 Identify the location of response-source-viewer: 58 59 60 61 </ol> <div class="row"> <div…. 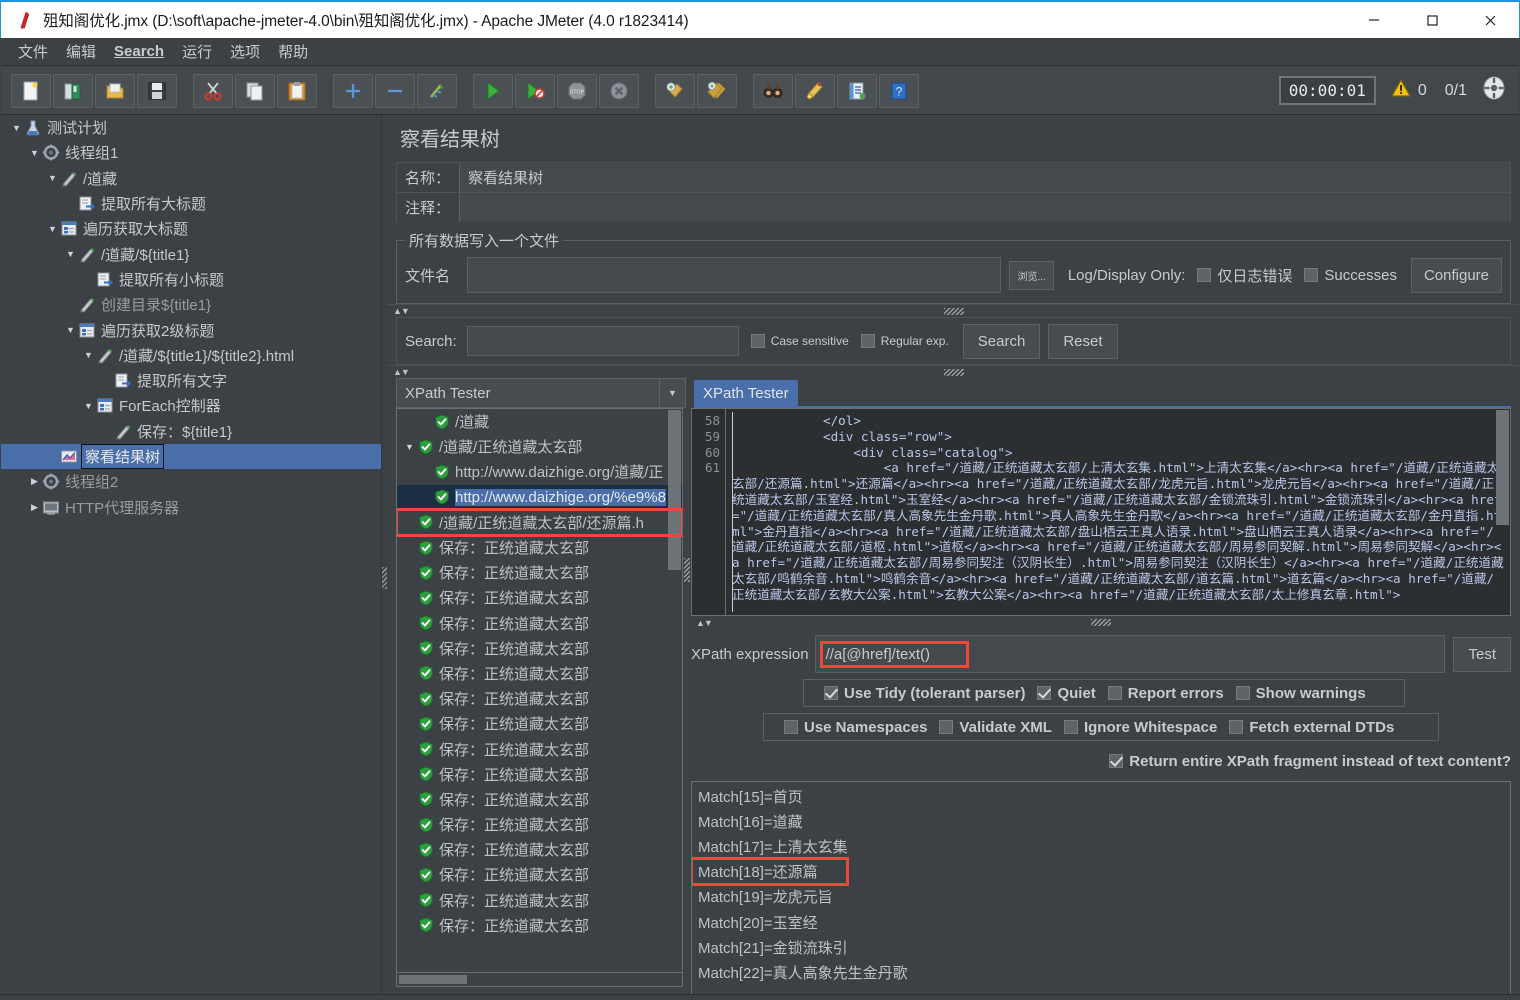
(1101, 512).